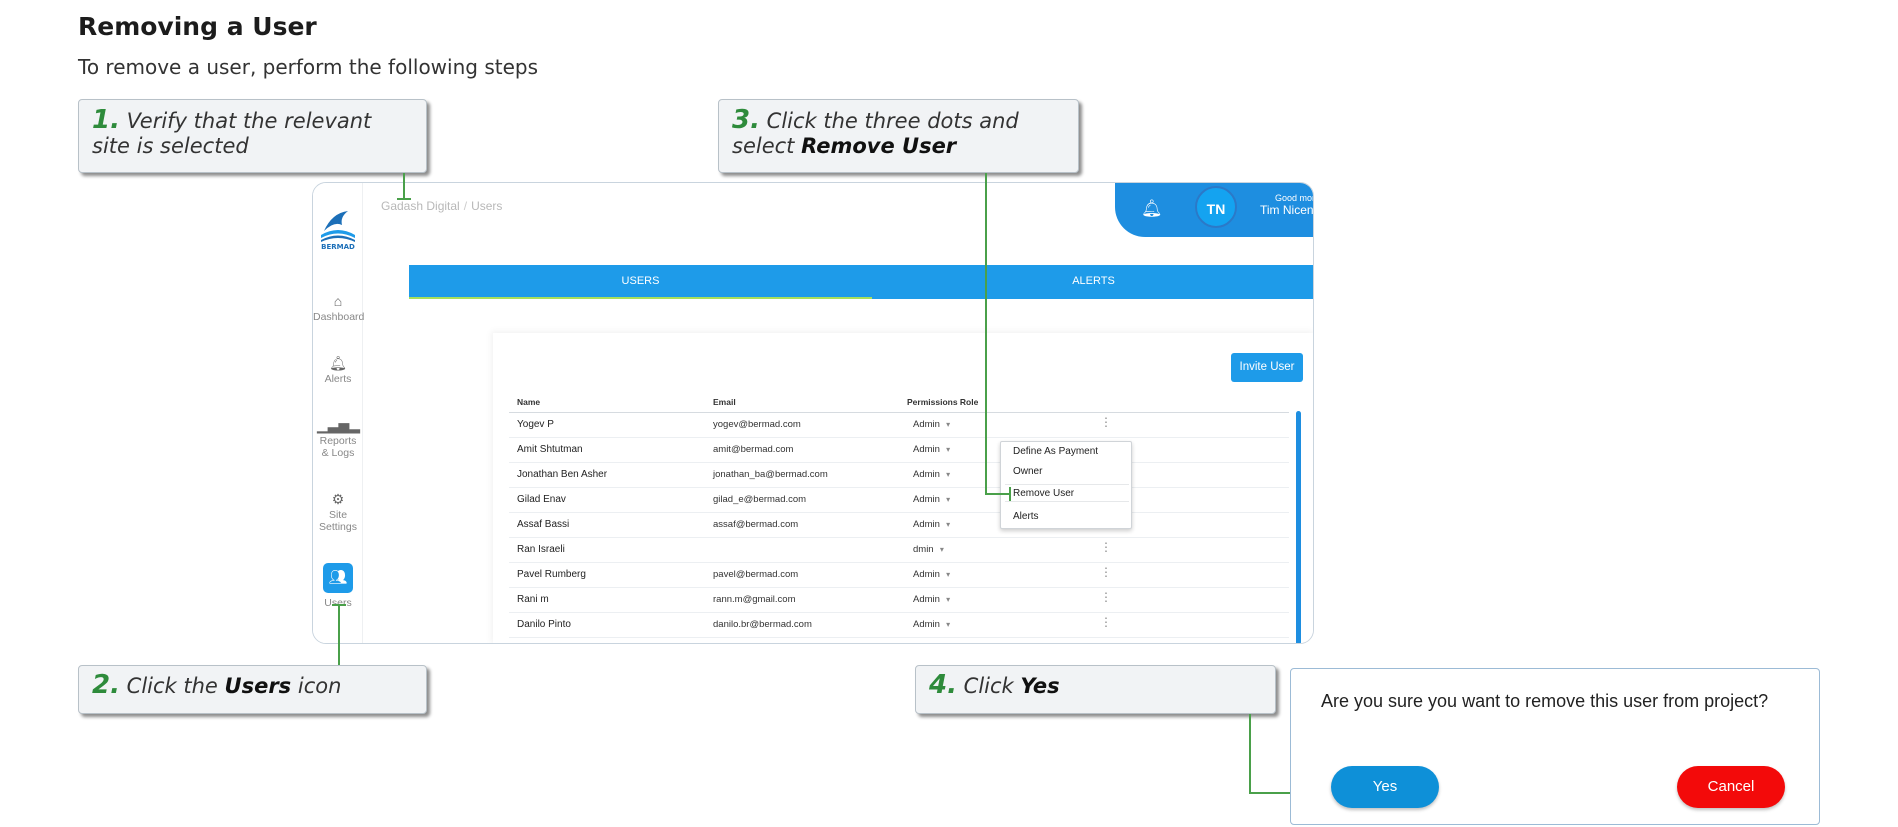 The height and width of the screenshot is (827, 1898). Describe the element at coordinates (338, 379) in the screenshot. I see `sidebar-item-label: Alerts` at that location.